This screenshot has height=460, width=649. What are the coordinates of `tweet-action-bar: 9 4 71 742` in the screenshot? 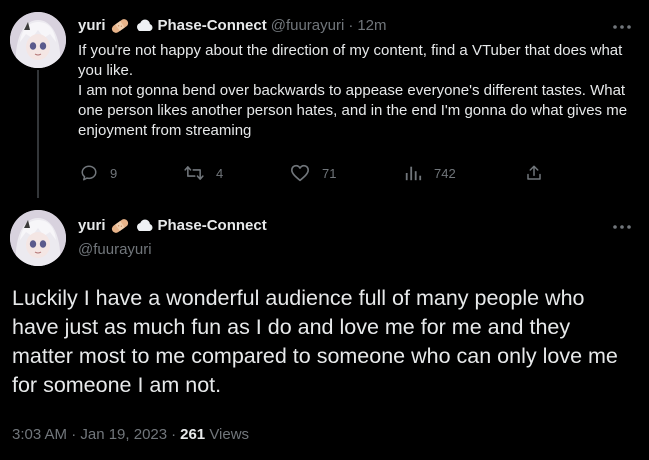 It's located at (313, 175).